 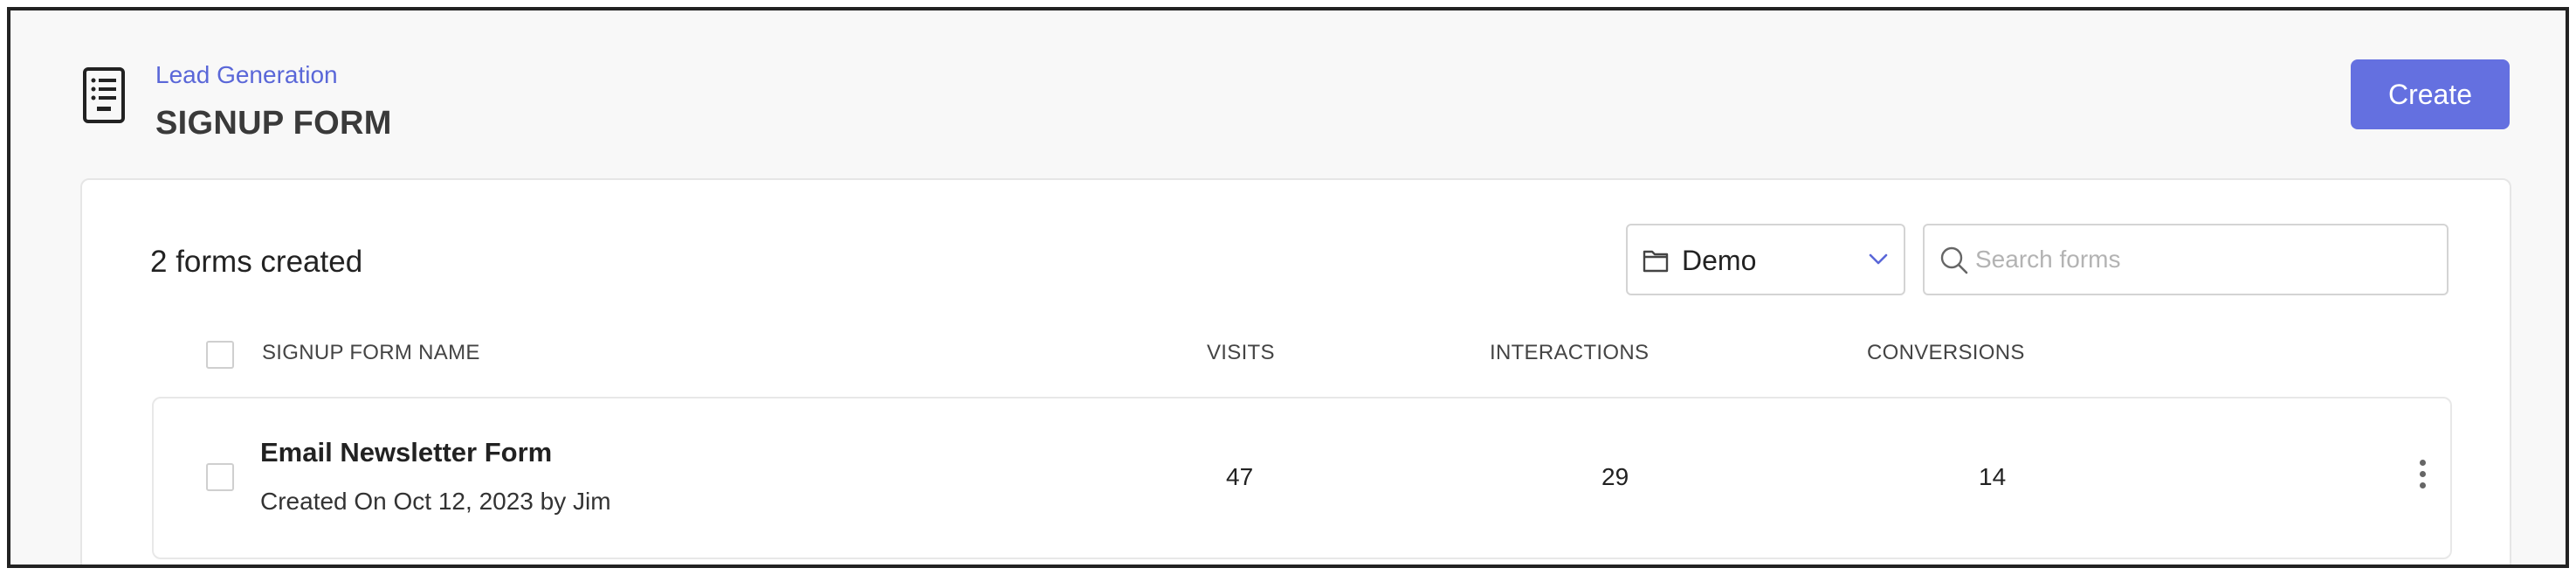 What do you see at coordinates (1878, 259) in the screenshot?
I see `chevron-down-icon` at bounding box center [1878, 259].